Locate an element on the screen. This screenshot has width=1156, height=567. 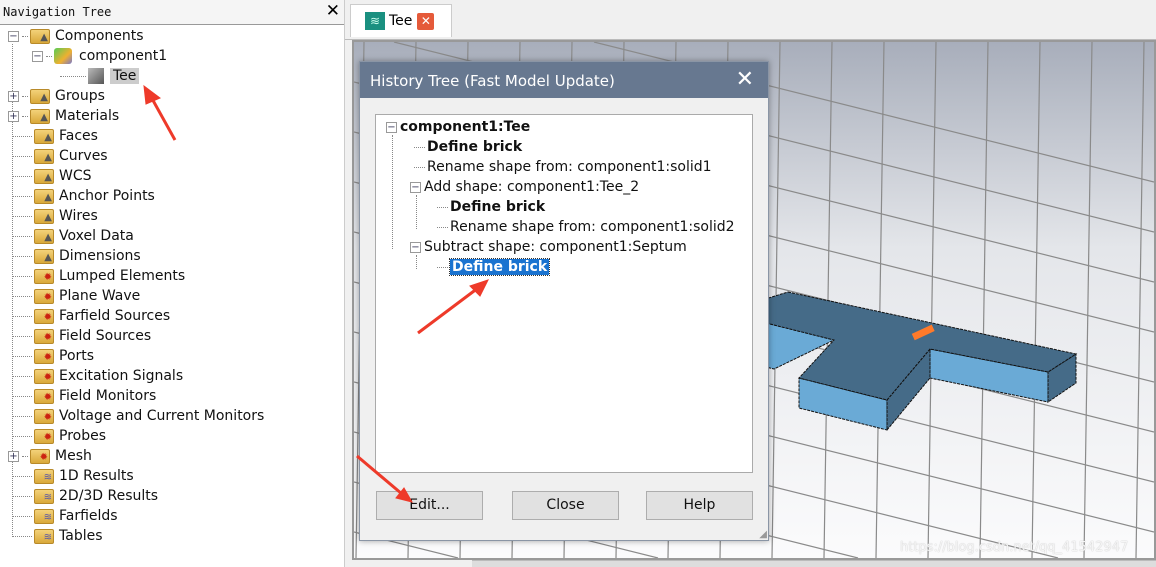
nav-item-dimensions: ▲ Dimensions is located at coordinates (74, 256).